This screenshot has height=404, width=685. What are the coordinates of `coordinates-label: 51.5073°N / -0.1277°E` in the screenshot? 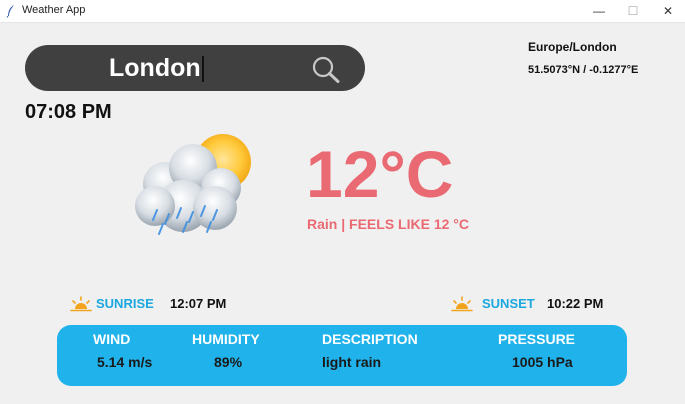 It's located at (583, 70).